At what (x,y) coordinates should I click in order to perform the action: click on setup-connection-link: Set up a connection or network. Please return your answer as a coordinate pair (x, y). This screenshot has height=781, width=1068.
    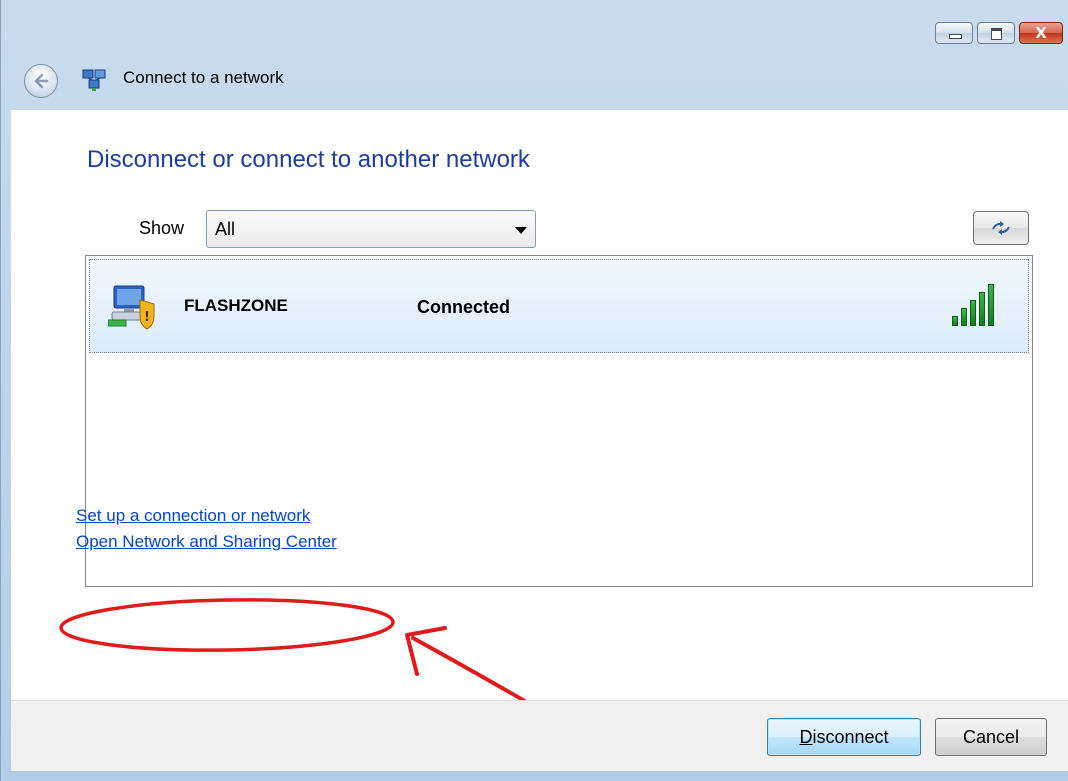
    Looking at the image, I should click on (193, 516).